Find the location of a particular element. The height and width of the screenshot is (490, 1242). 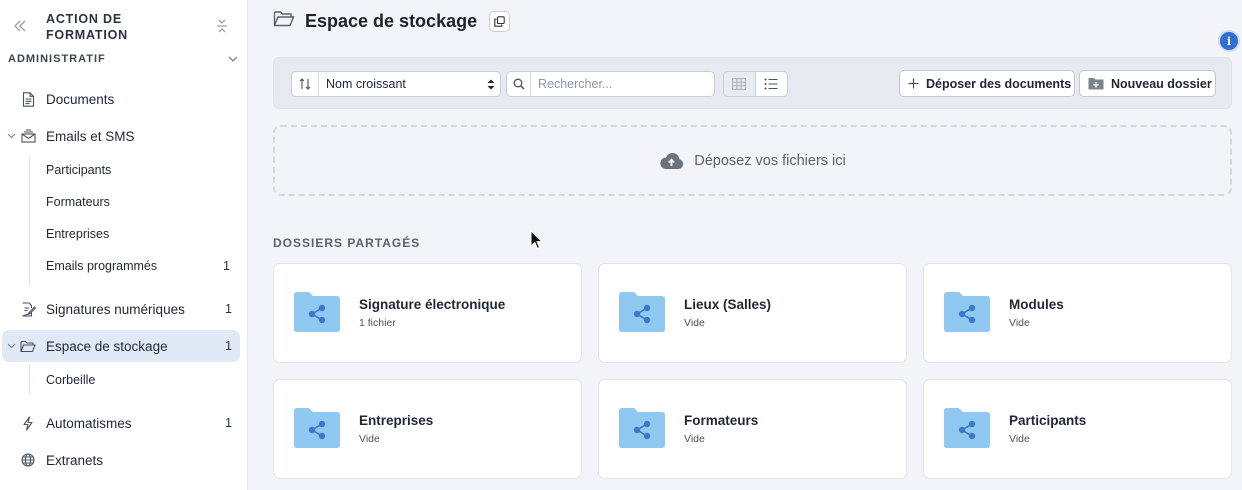

grid-view-button is located at coordinates (740, 84).